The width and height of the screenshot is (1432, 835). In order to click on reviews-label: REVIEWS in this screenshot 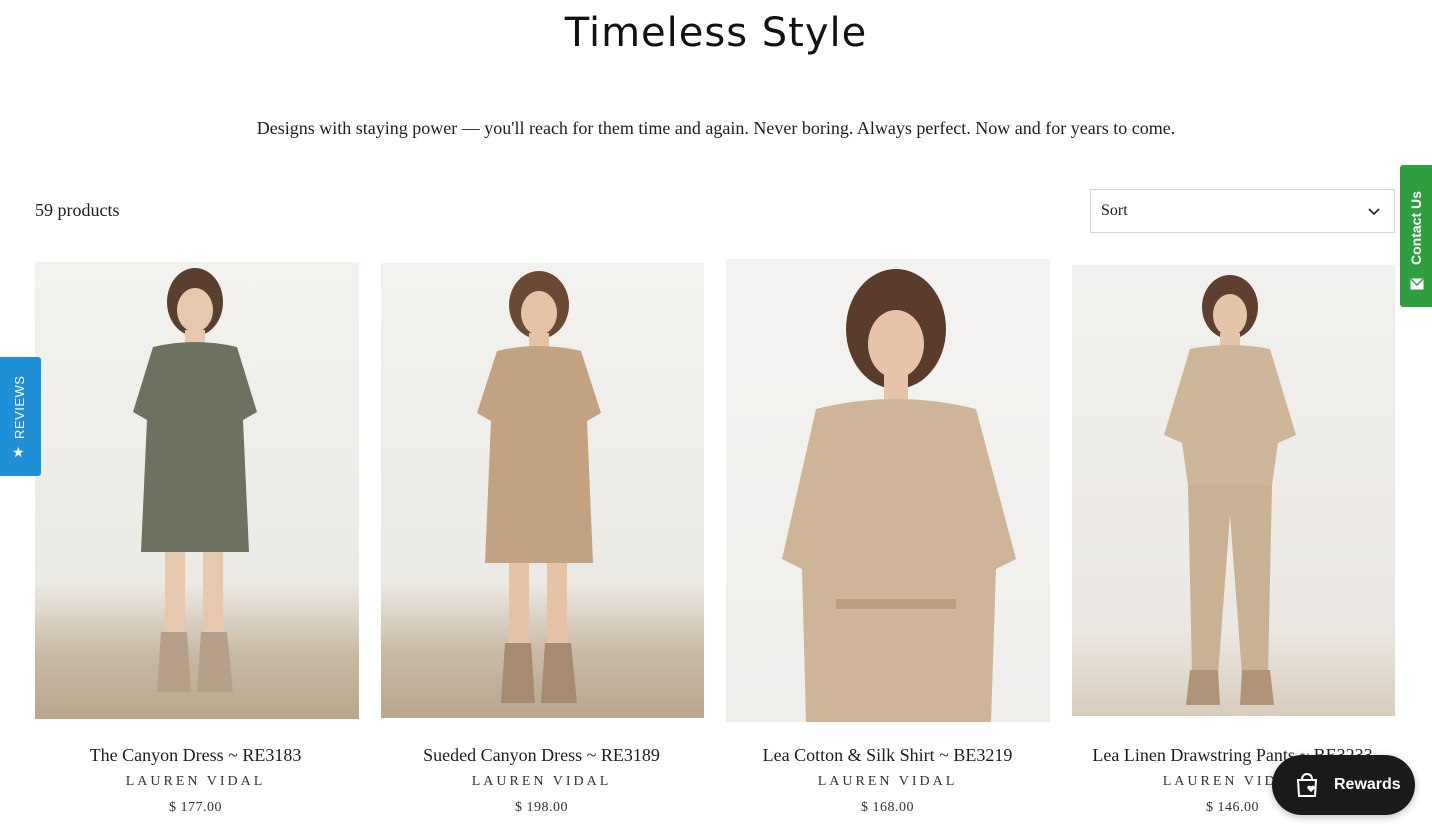, I will do `click(19, 407)`.